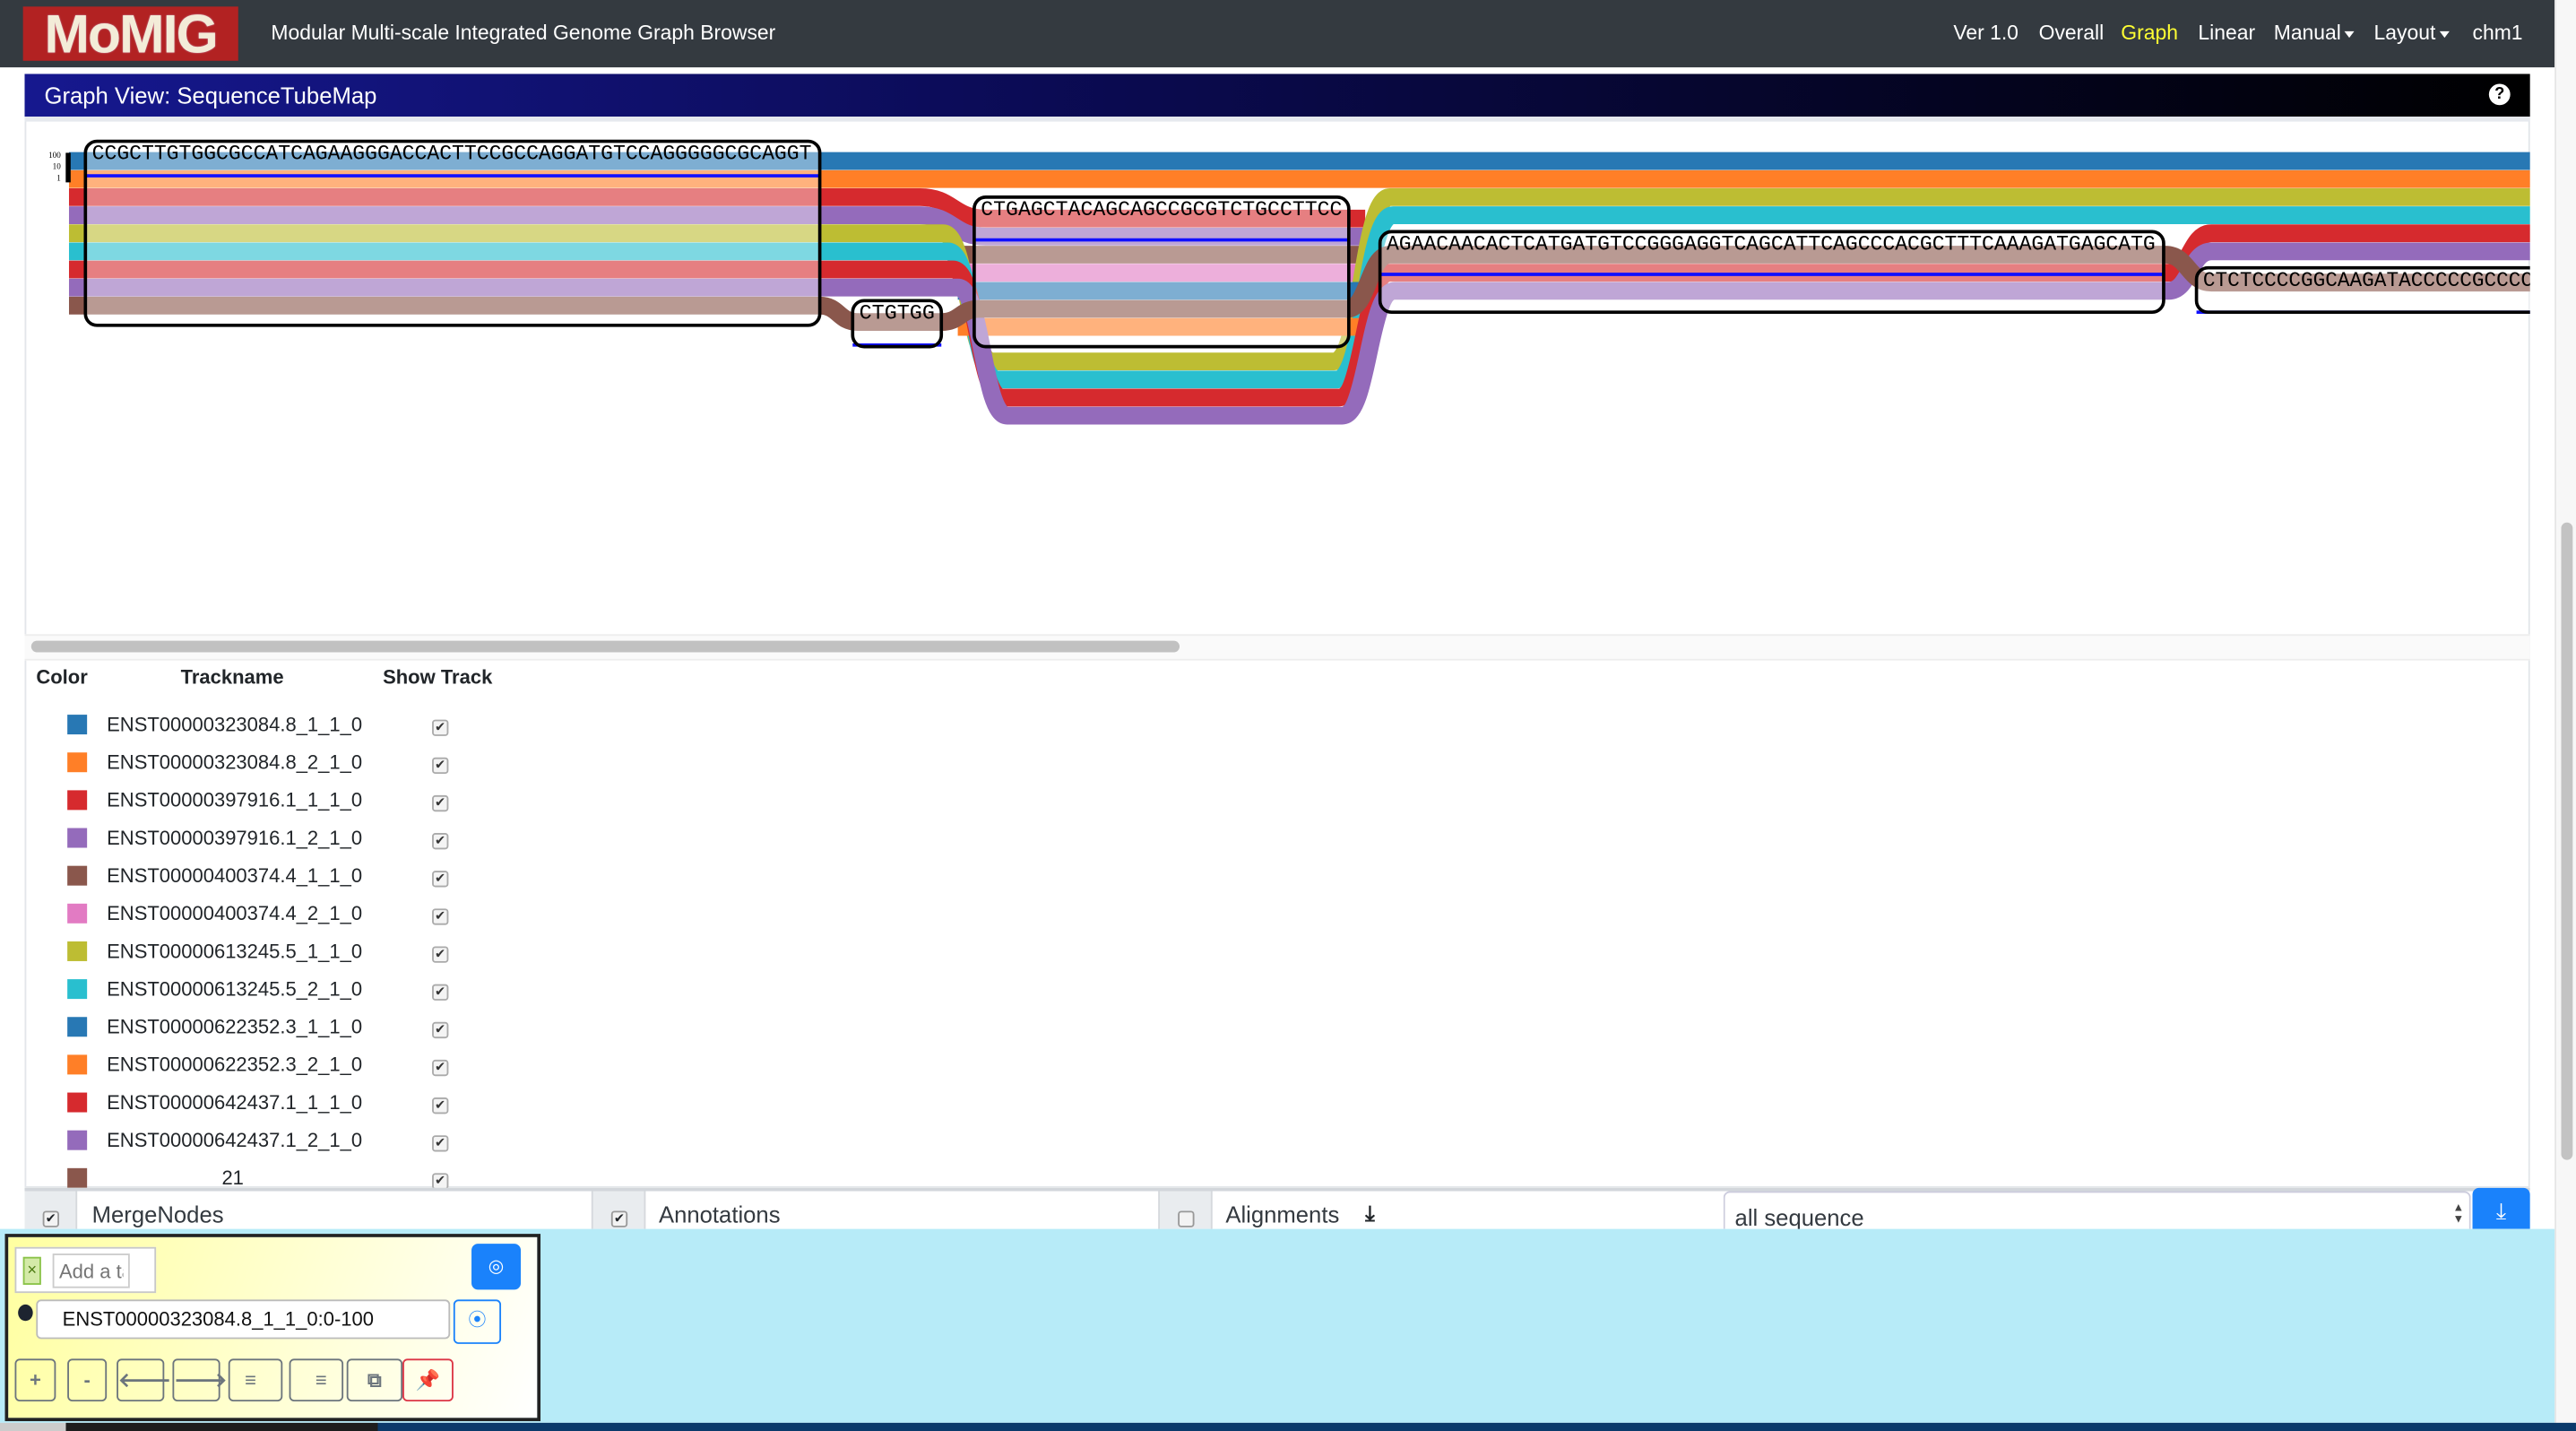 The width and height of the screenshot is (2576, 1431). Describe the element at coordinates (68, 167) in the screenshot. I see `scale-bar` at that location.